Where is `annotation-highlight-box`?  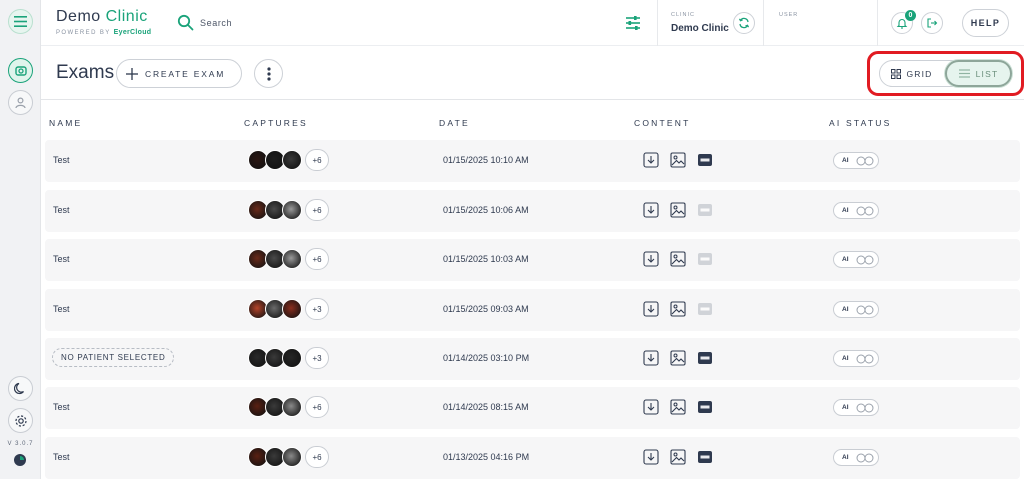
annotation-highlight-box is located at coordinates (945, 73).